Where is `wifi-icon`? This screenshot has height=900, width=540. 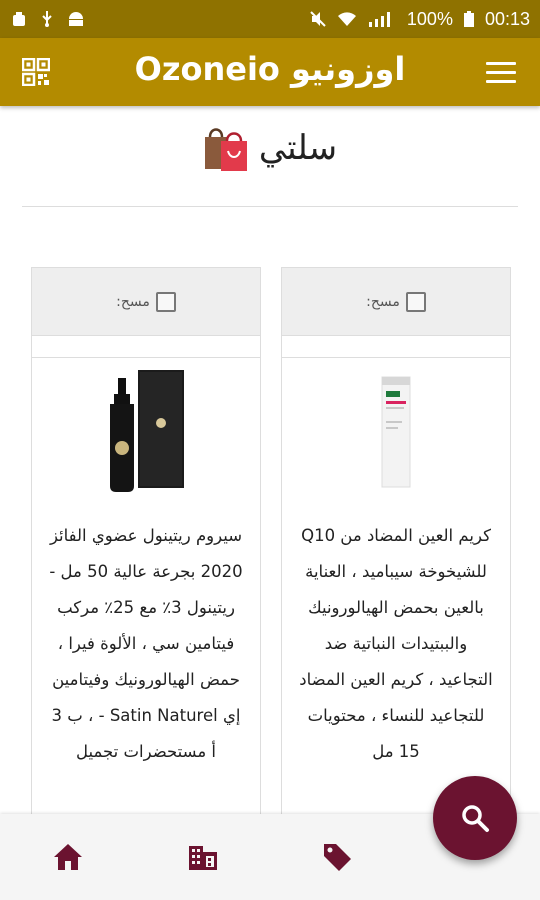
wifi-icon is located at coordinates (346, 19).